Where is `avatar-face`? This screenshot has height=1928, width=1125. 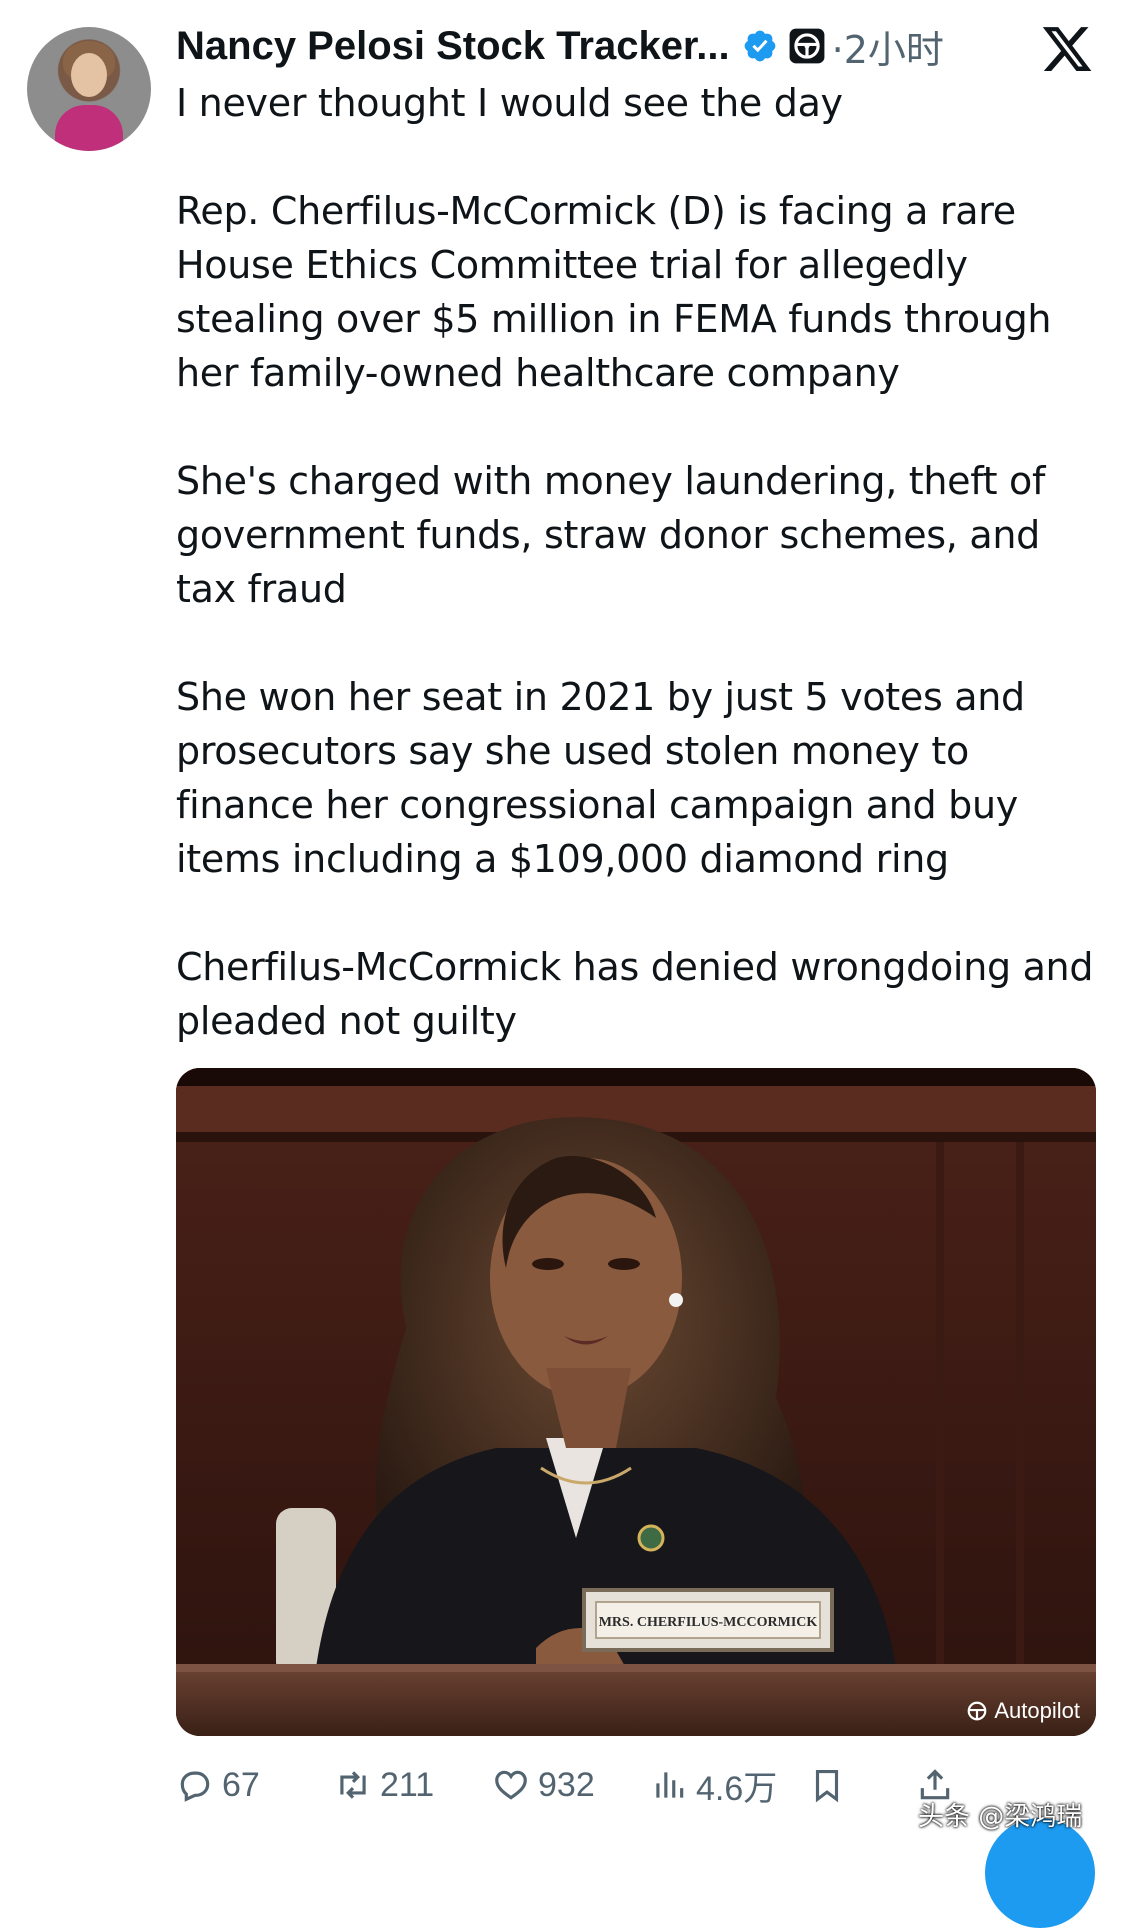
avatar-face is located at coordinates (89, 75).